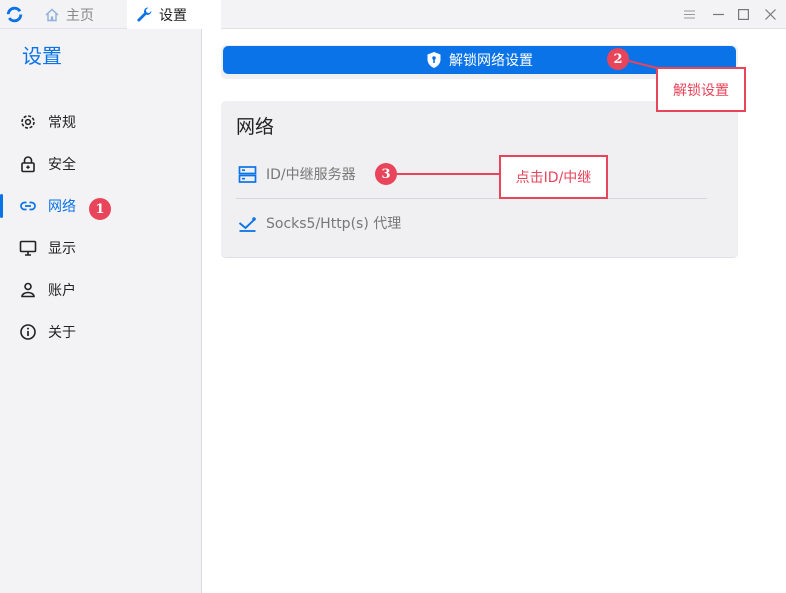 Image resolution: width=786 pixels, height=593 pixels. What do you see at coordinates (386, 174) in the screenshot?
I see `annotation-badge-3: 3` at bounding box center [386, 174].